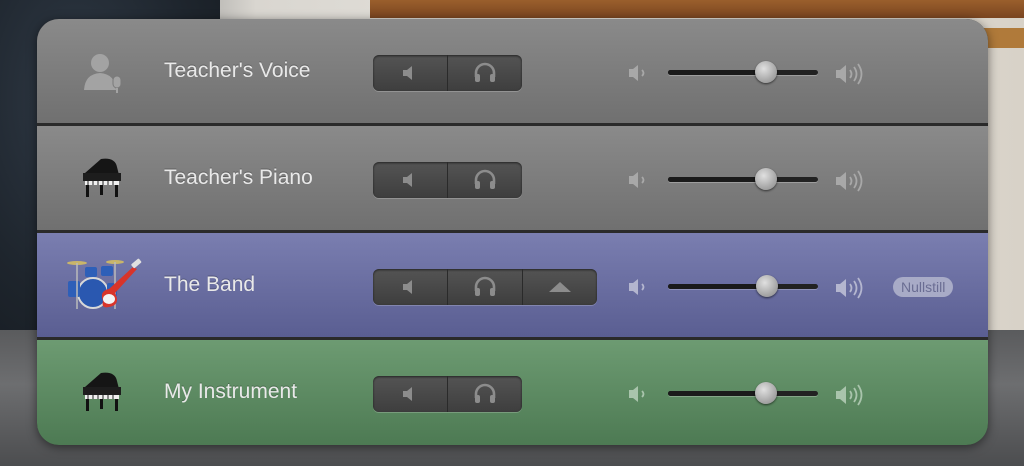 The width and height of the screenshot is (1024, 466). I want to click on background-piano, so click(697, 9).